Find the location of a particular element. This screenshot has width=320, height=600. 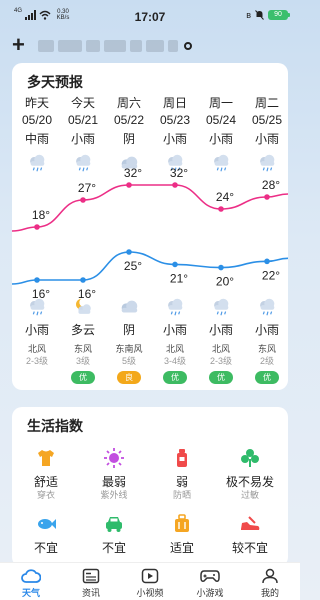

running-shoe-icon is located at coordinates (250, 524).